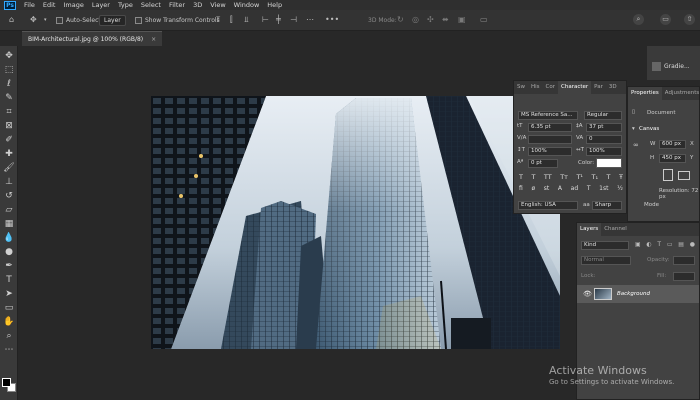 Image resolution: width=700 pixels, height=400 pixels. I want to click on horizontal-scale-field: 100%, so click(604, 151).